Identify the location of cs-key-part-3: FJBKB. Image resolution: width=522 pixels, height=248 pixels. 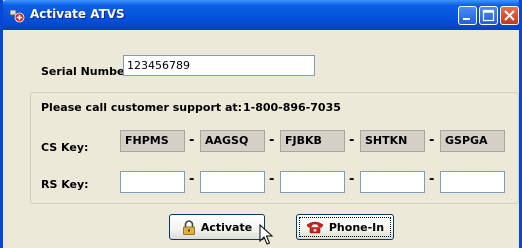
(312, 141).